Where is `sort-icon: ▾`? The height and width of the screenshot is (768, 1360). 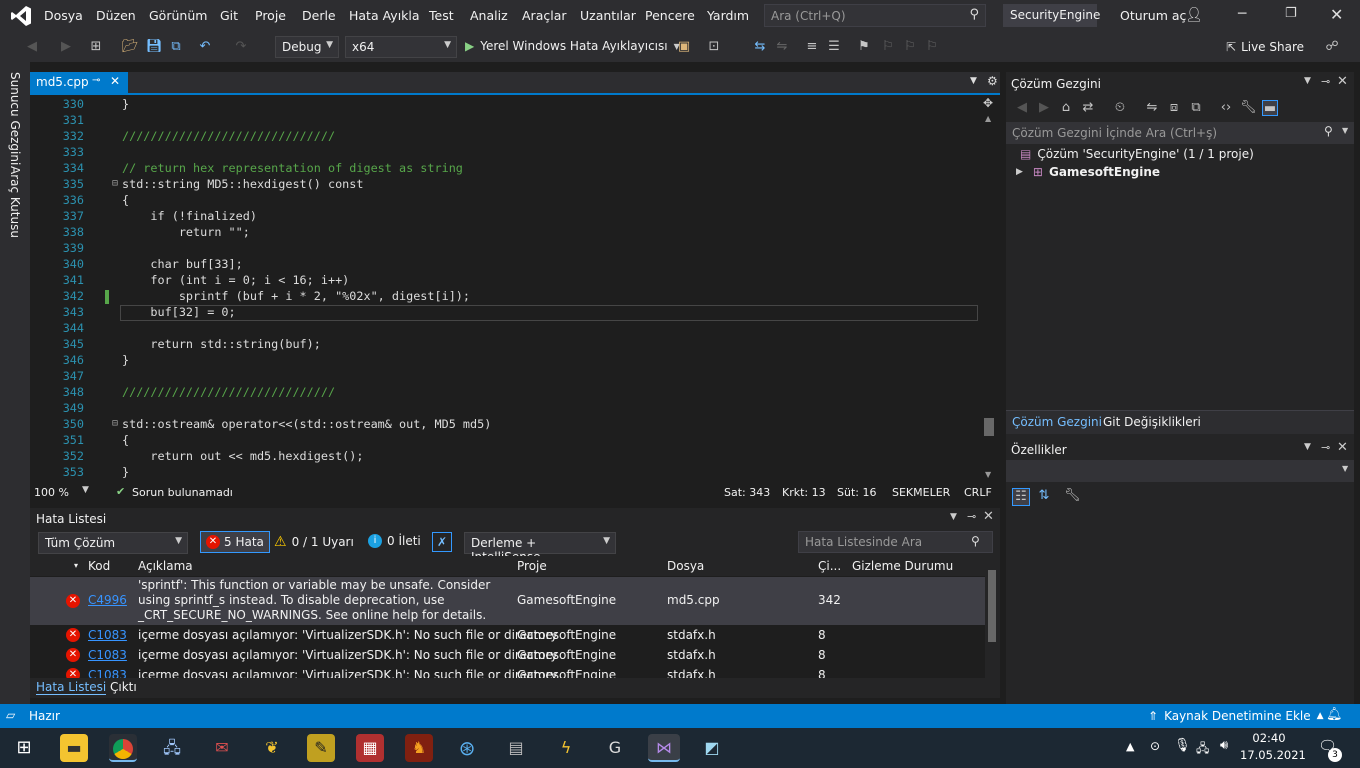
sort-icon: ▾ is located at coordinates (76, 566).